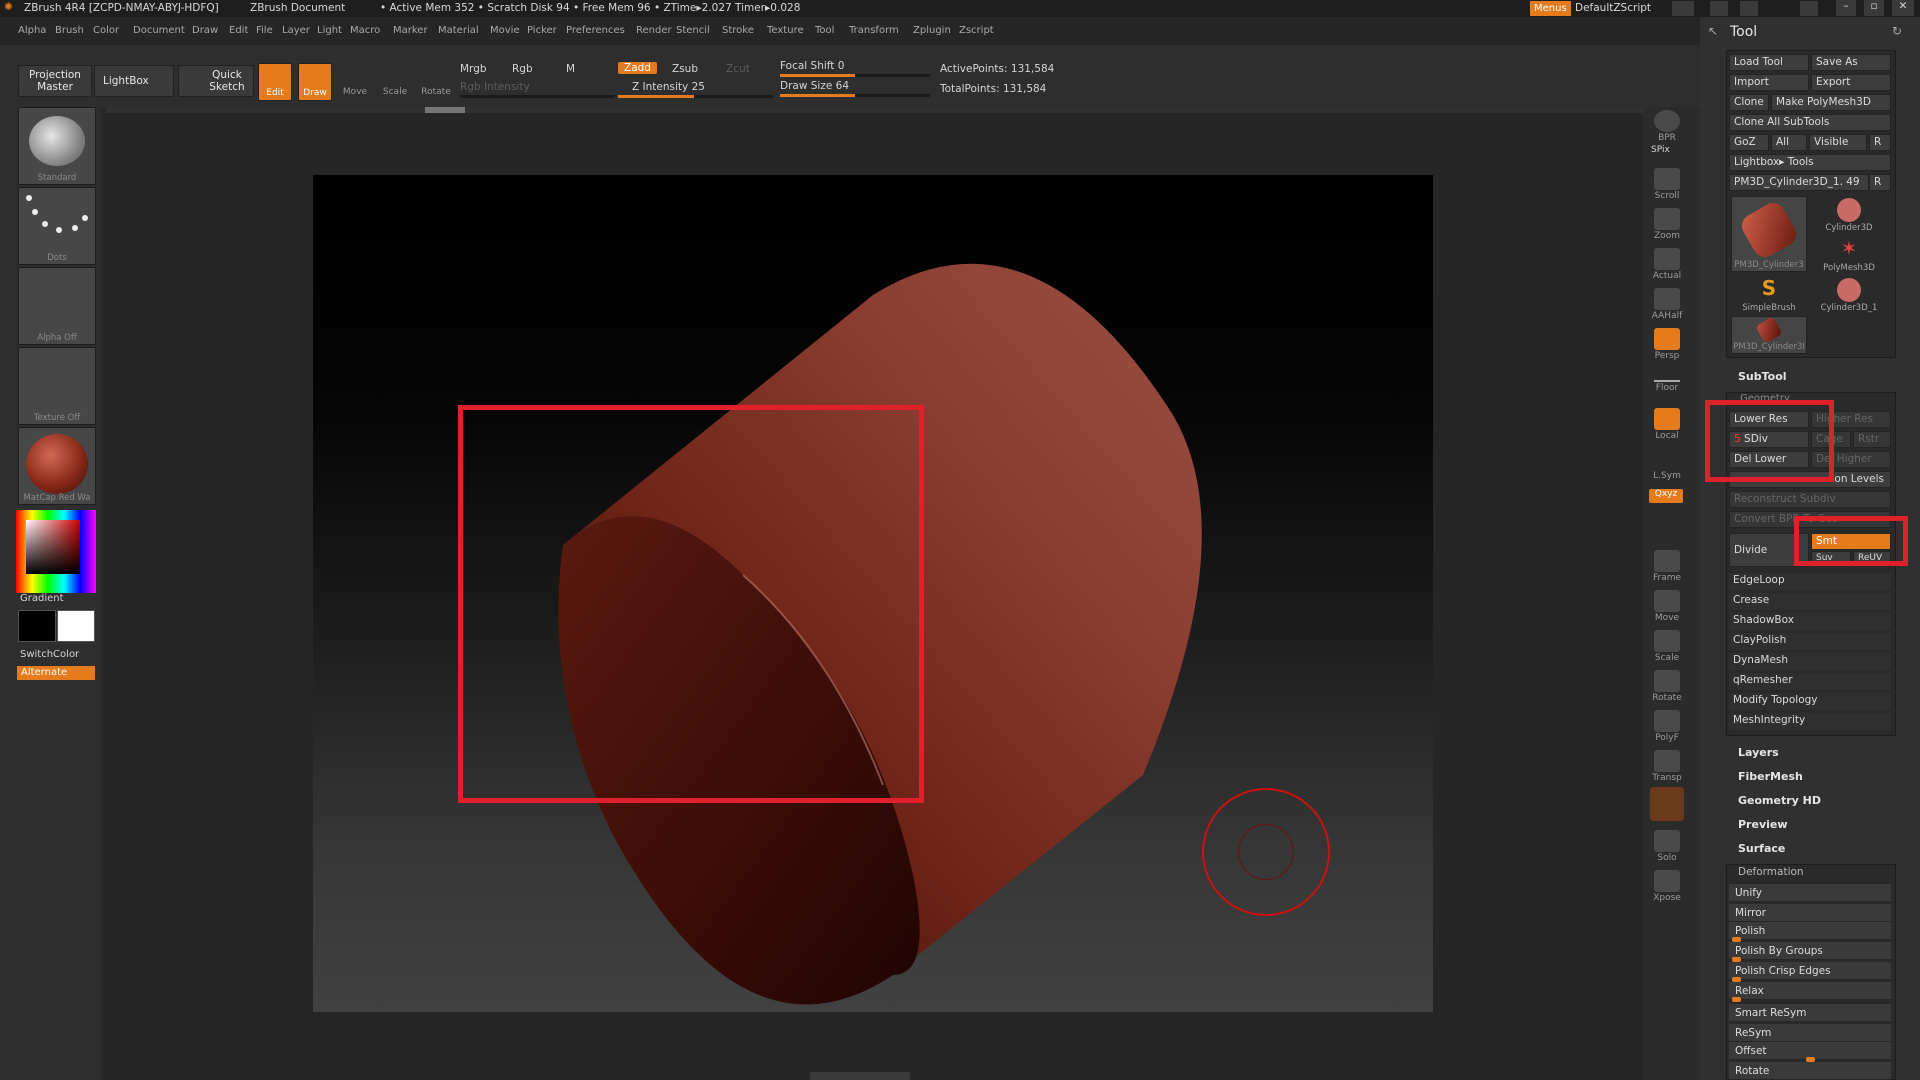 The height and width of the screenshot is (1080, 1920). What do you see at coordinates (1810, 893) in the screenshot?
I see `unify-button: Unify` at bounding box center [1810, 893].